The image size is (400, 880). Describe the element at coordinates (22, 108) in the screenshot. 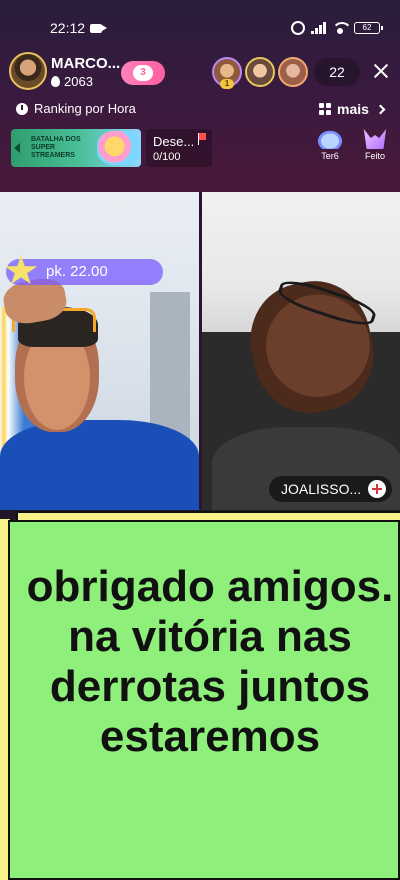

I see `clock-icon` at that location.